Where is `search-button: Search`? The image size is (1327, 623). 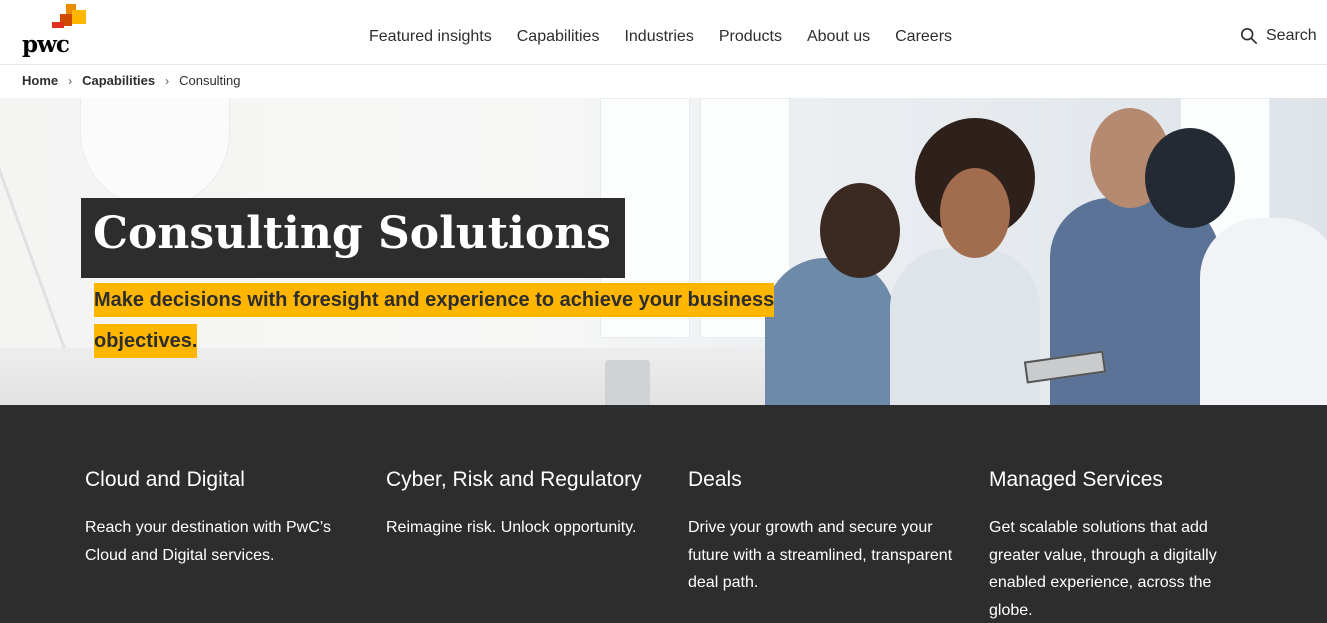
search-button: Search is located at coordinates (1278, 36).